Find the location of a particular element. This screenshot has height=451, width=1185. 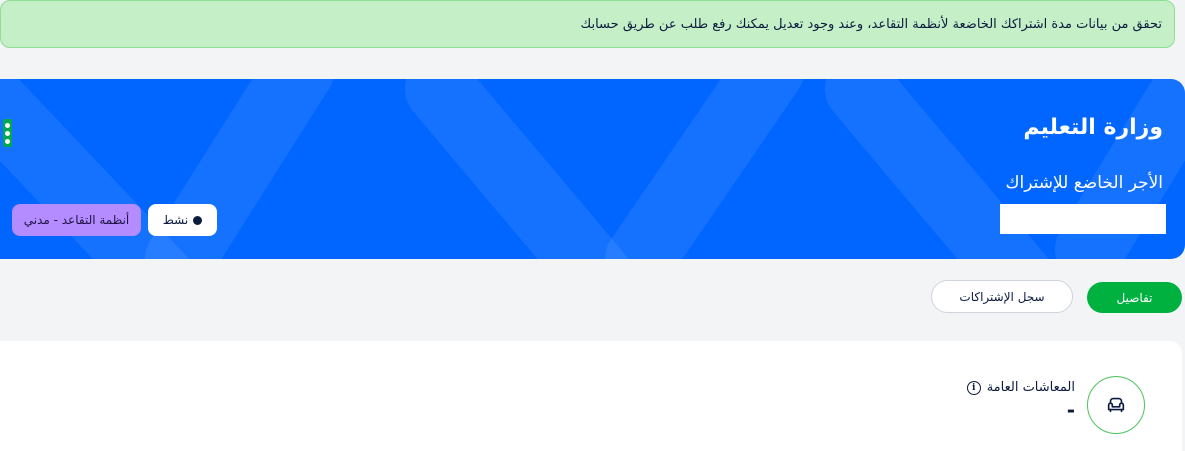

retirement-type-badge: أنظمة التقاعد - مدني is located at coordinates (76, 220).